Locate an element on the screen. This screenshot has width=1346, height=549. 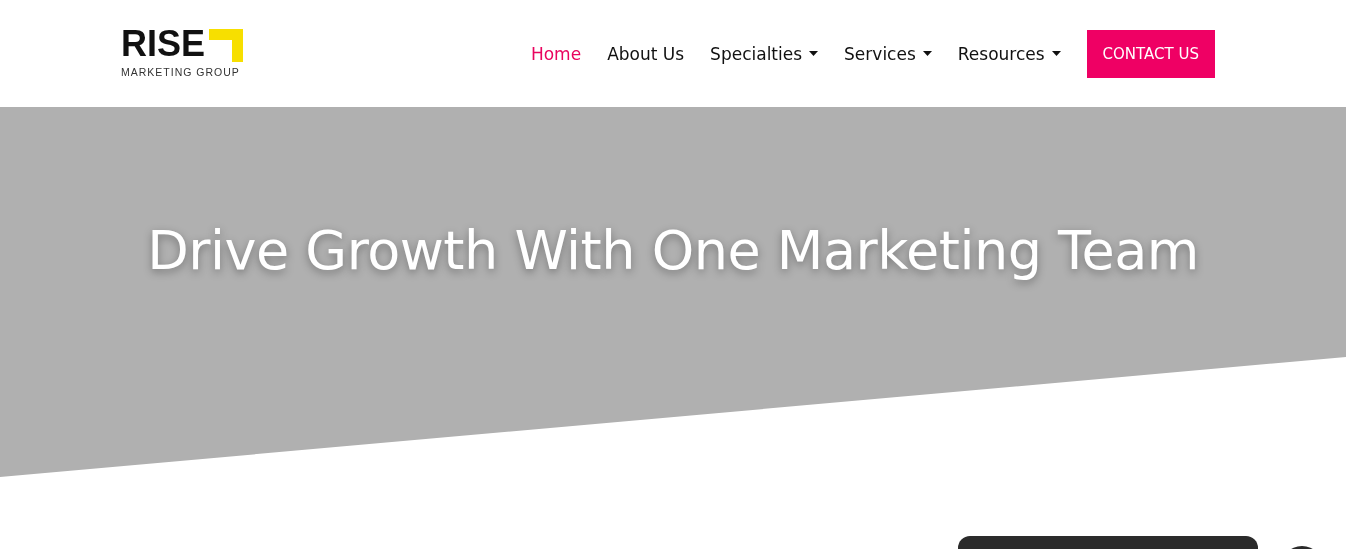
logo-wordmark: RISE is located at coordinates (163, 44).